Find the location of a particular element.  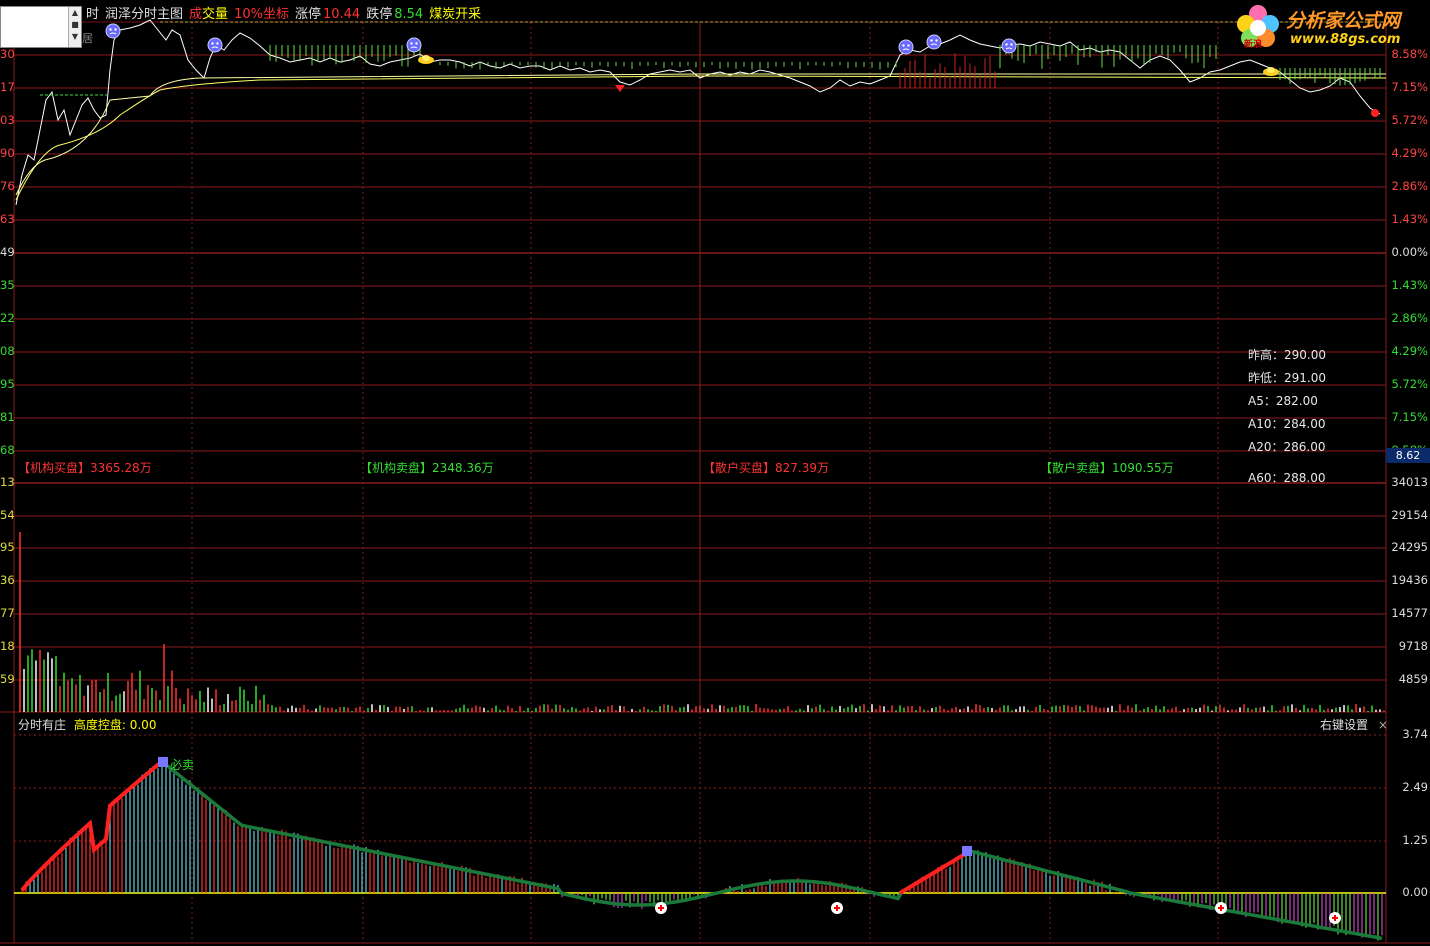

volume-tick-right: 19436 is located at coordinates (1409, 580).